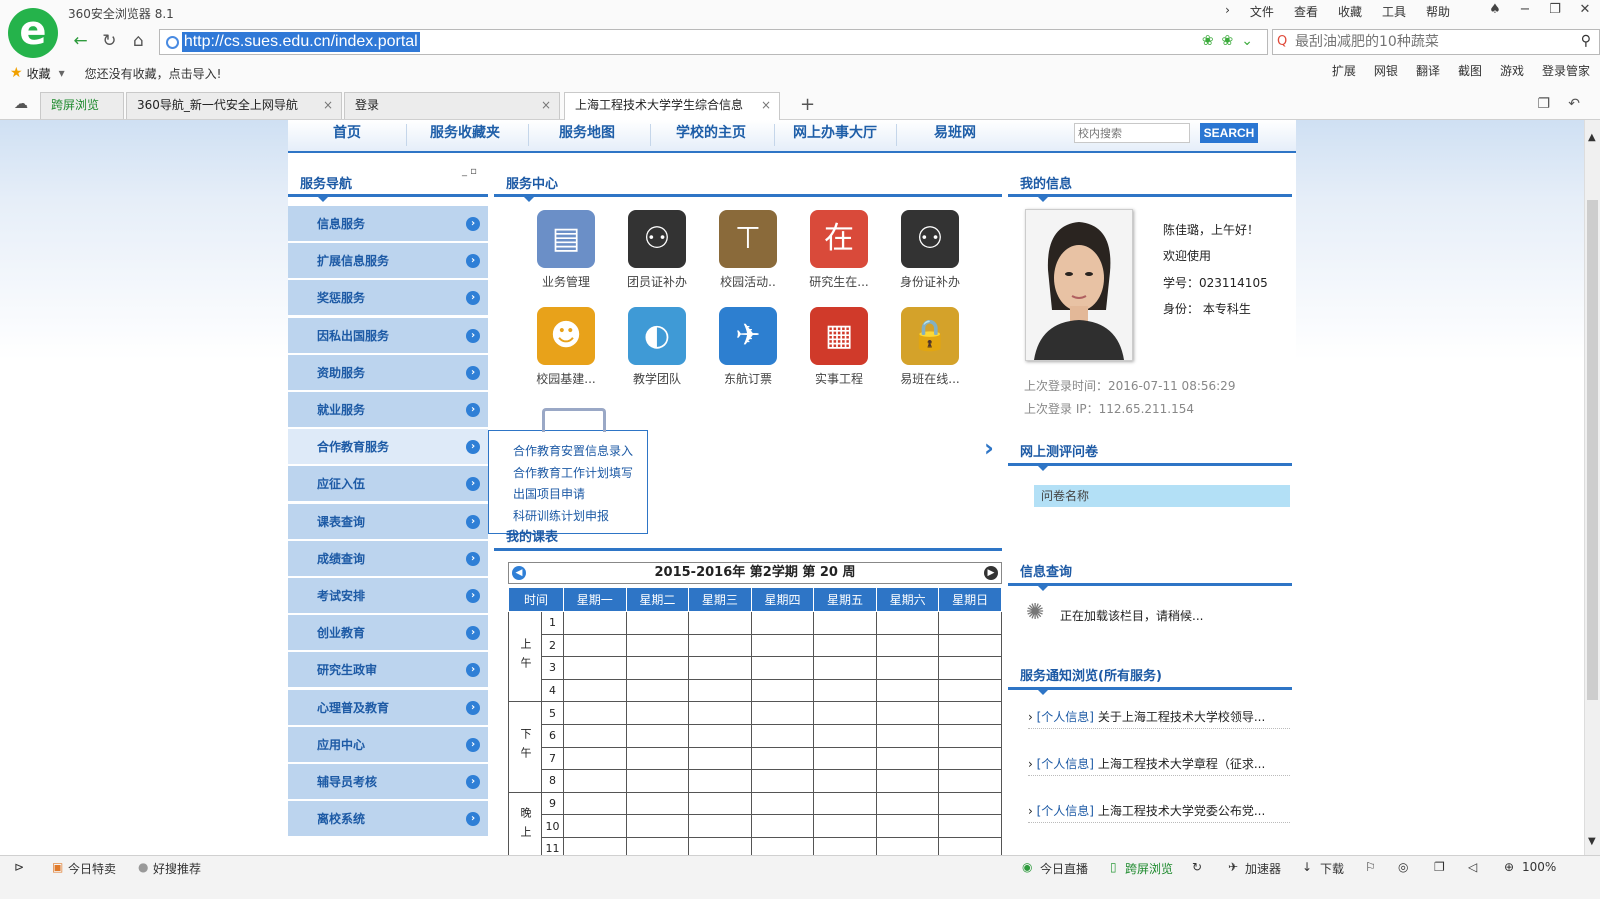 The height and width of the screenshot is (899, 1600). I want to click on chevron-down-icon: ▾, so click(62, 73).